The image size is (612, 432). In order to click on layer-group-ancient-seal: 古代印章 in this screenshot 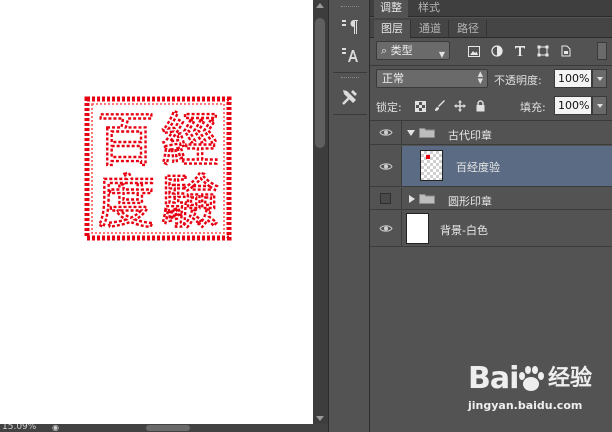, I will do `click(491, 133)`.